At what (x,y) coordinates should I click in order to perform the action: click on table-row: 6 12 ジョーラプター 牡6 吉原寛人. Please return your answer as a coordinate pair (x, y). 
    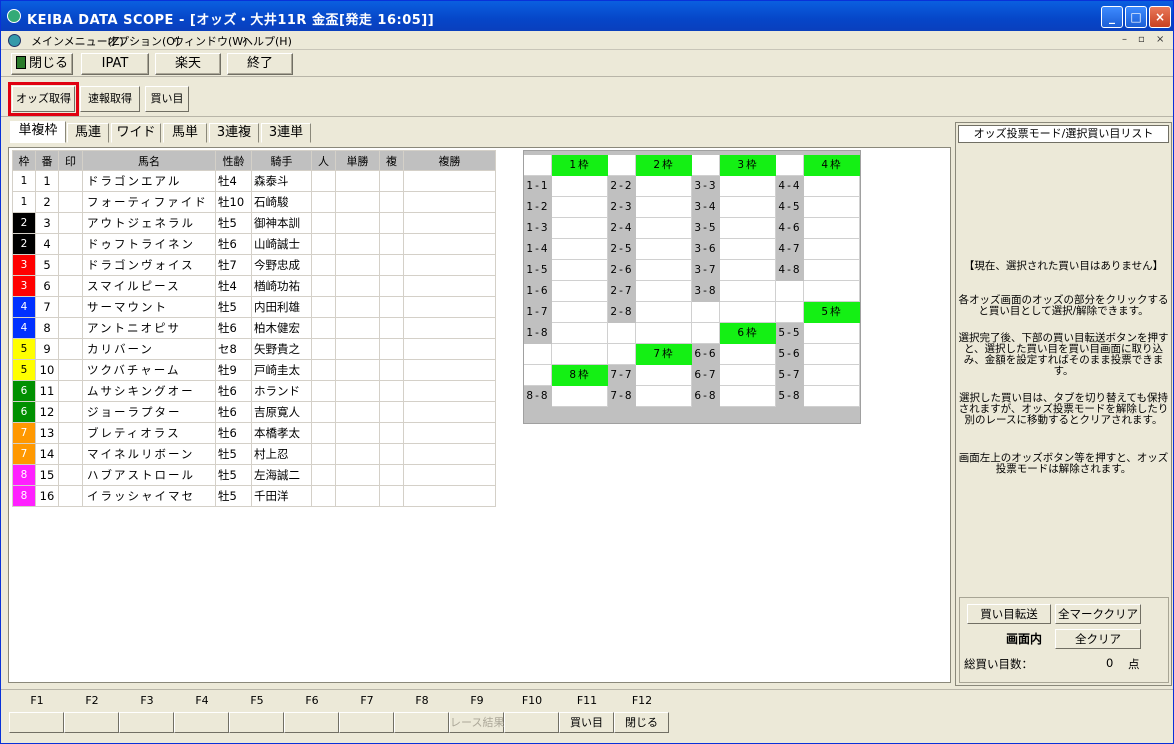
    Looking at the image, I should click on (254, 412).